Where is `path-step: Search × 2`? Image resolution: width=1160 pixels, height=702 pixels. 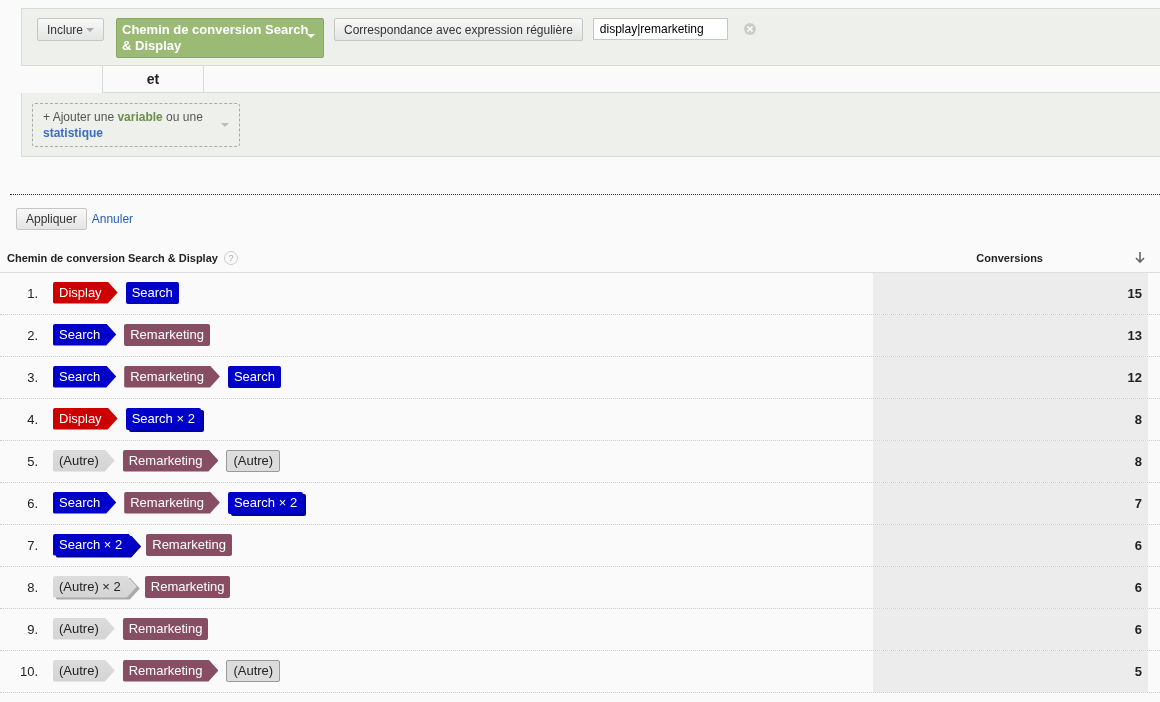 path-step: Search × 2 is located at coordinates (164, 419).